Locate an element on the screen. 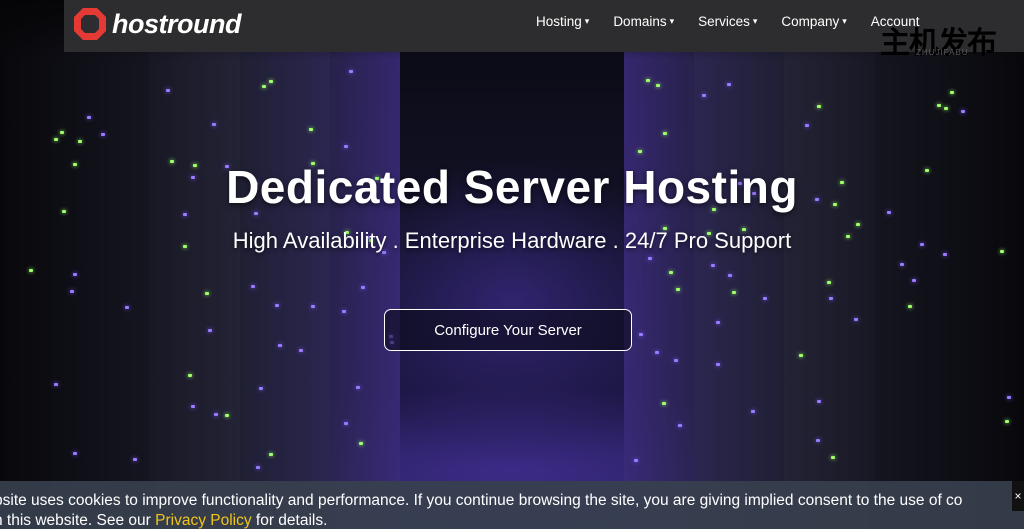 Image resolution: width=1024 pixels, height=529 pixels. nav-services: Services ▾ is located at coordinates (727, 21).